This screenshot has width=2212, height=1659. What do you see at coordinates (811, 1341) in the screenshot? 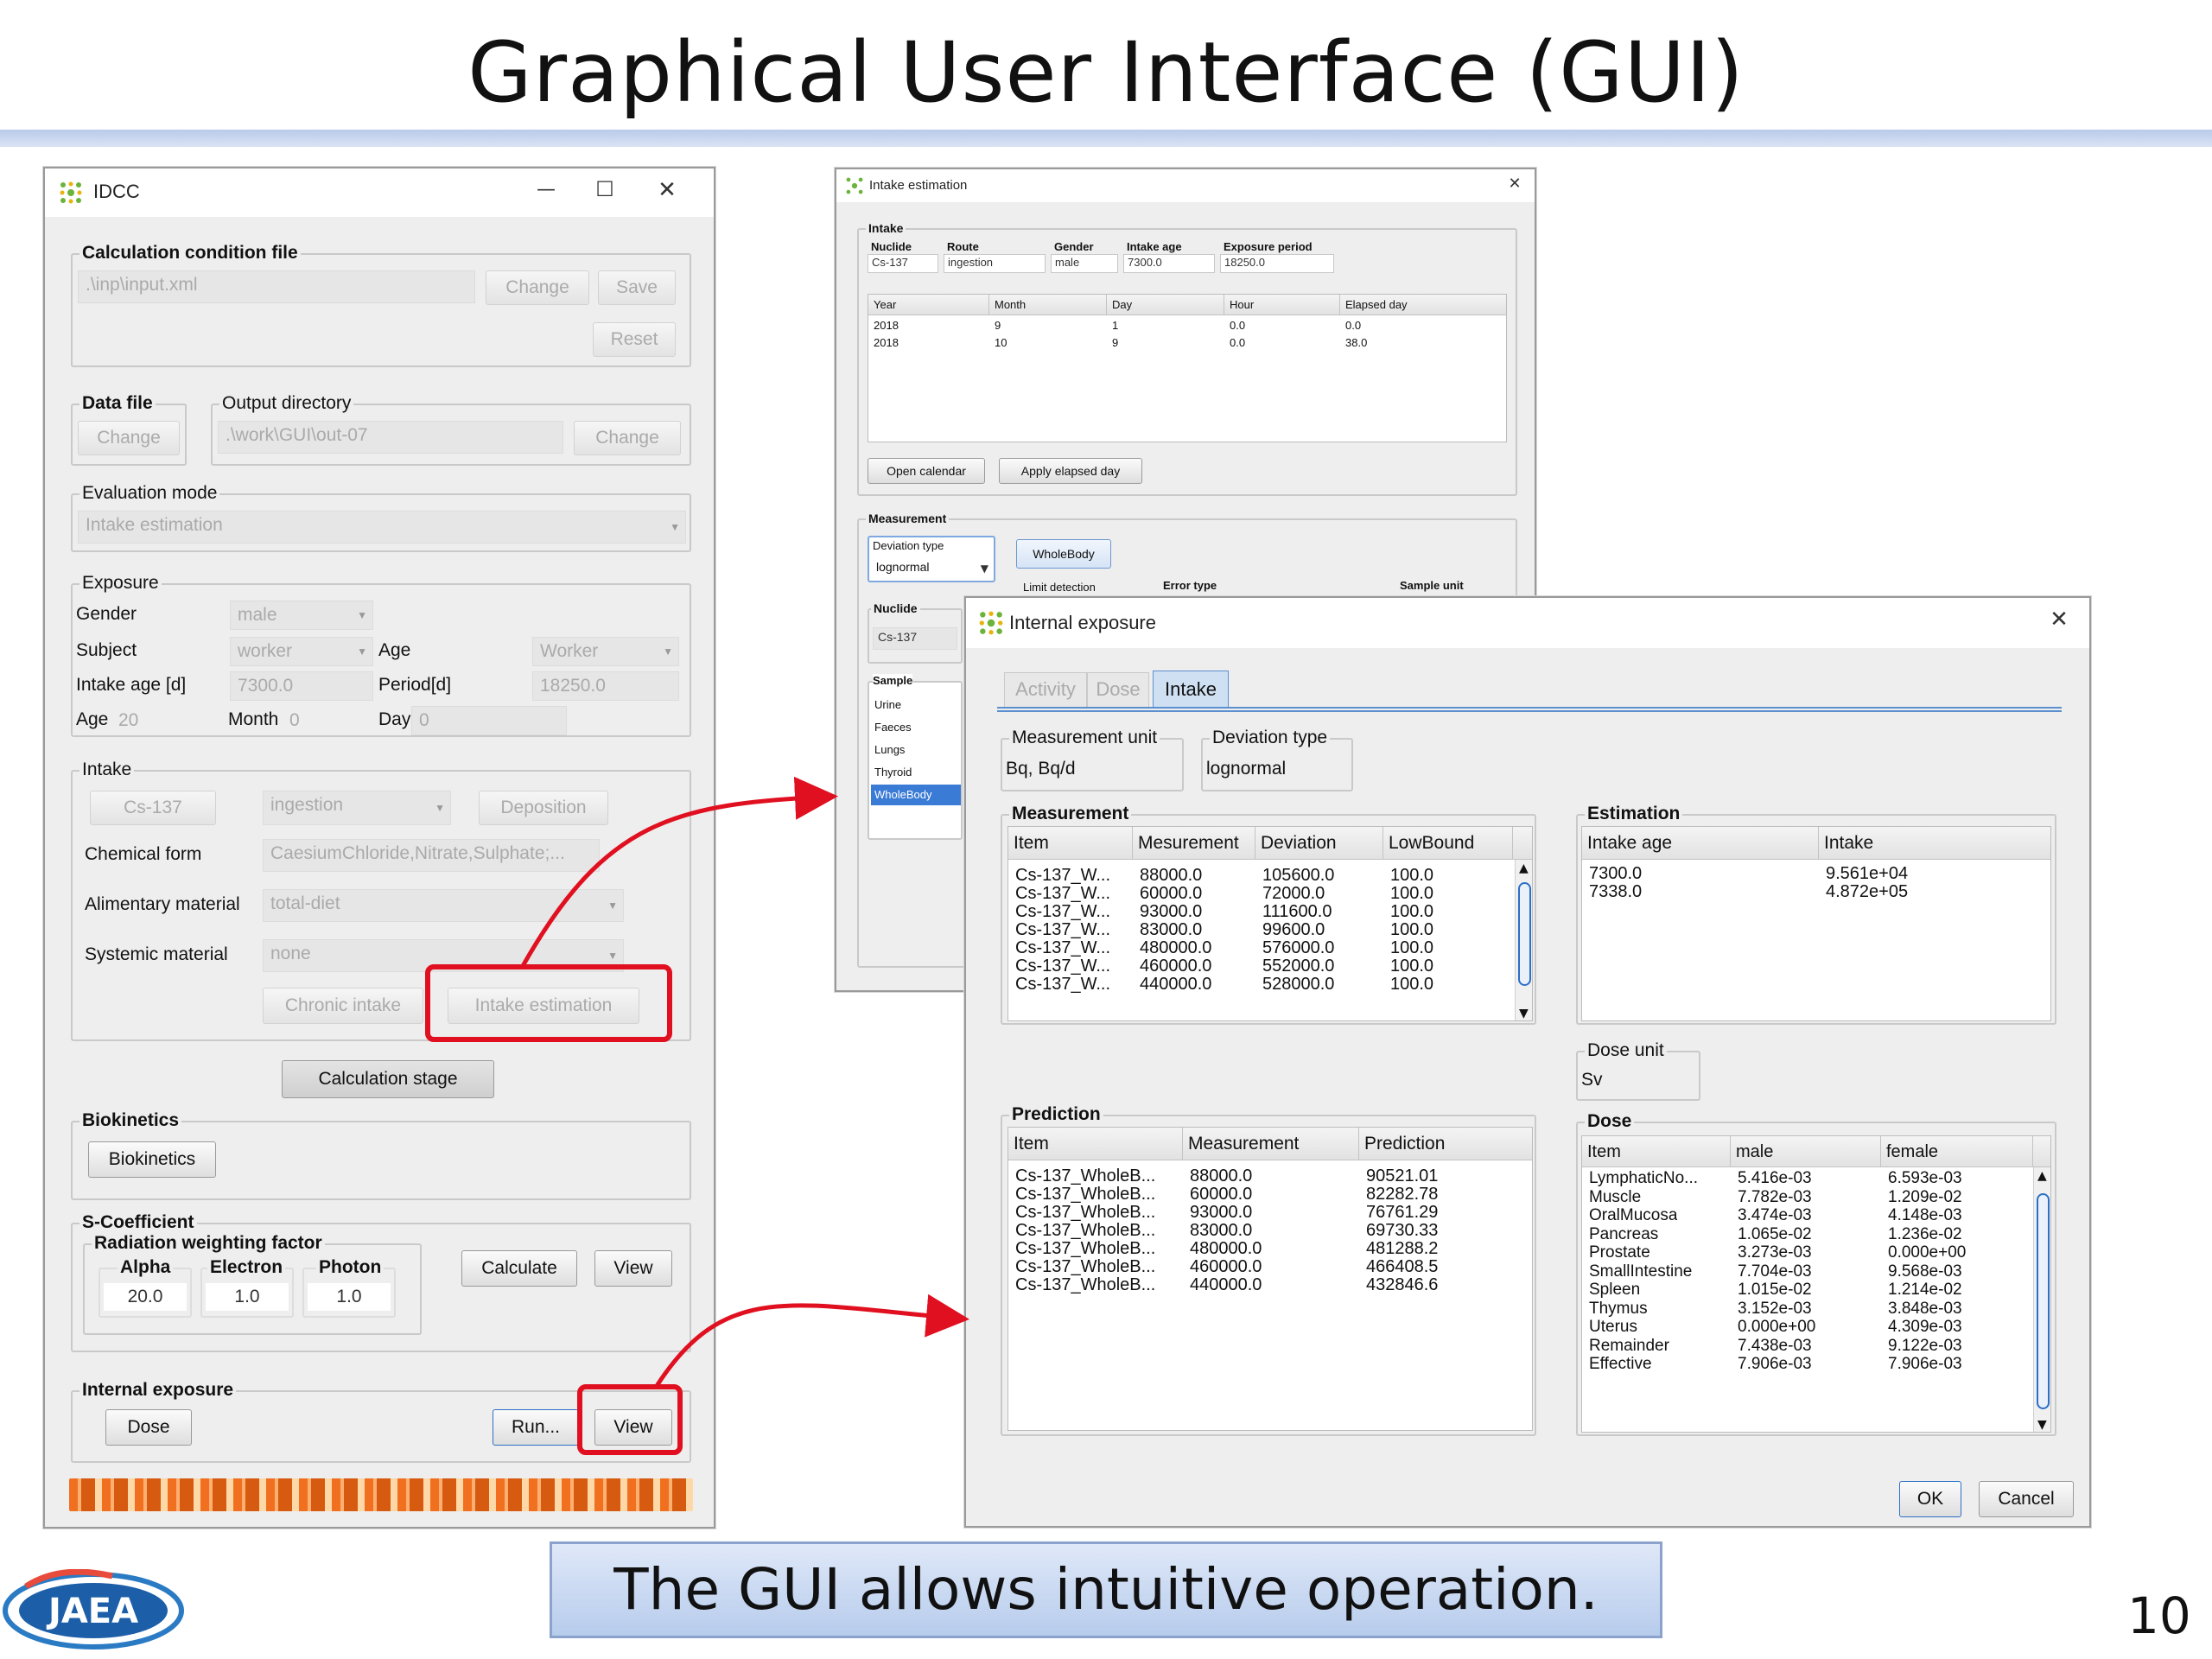
I see `arrow-to-internal-window` at bounding box center [811, 1341].